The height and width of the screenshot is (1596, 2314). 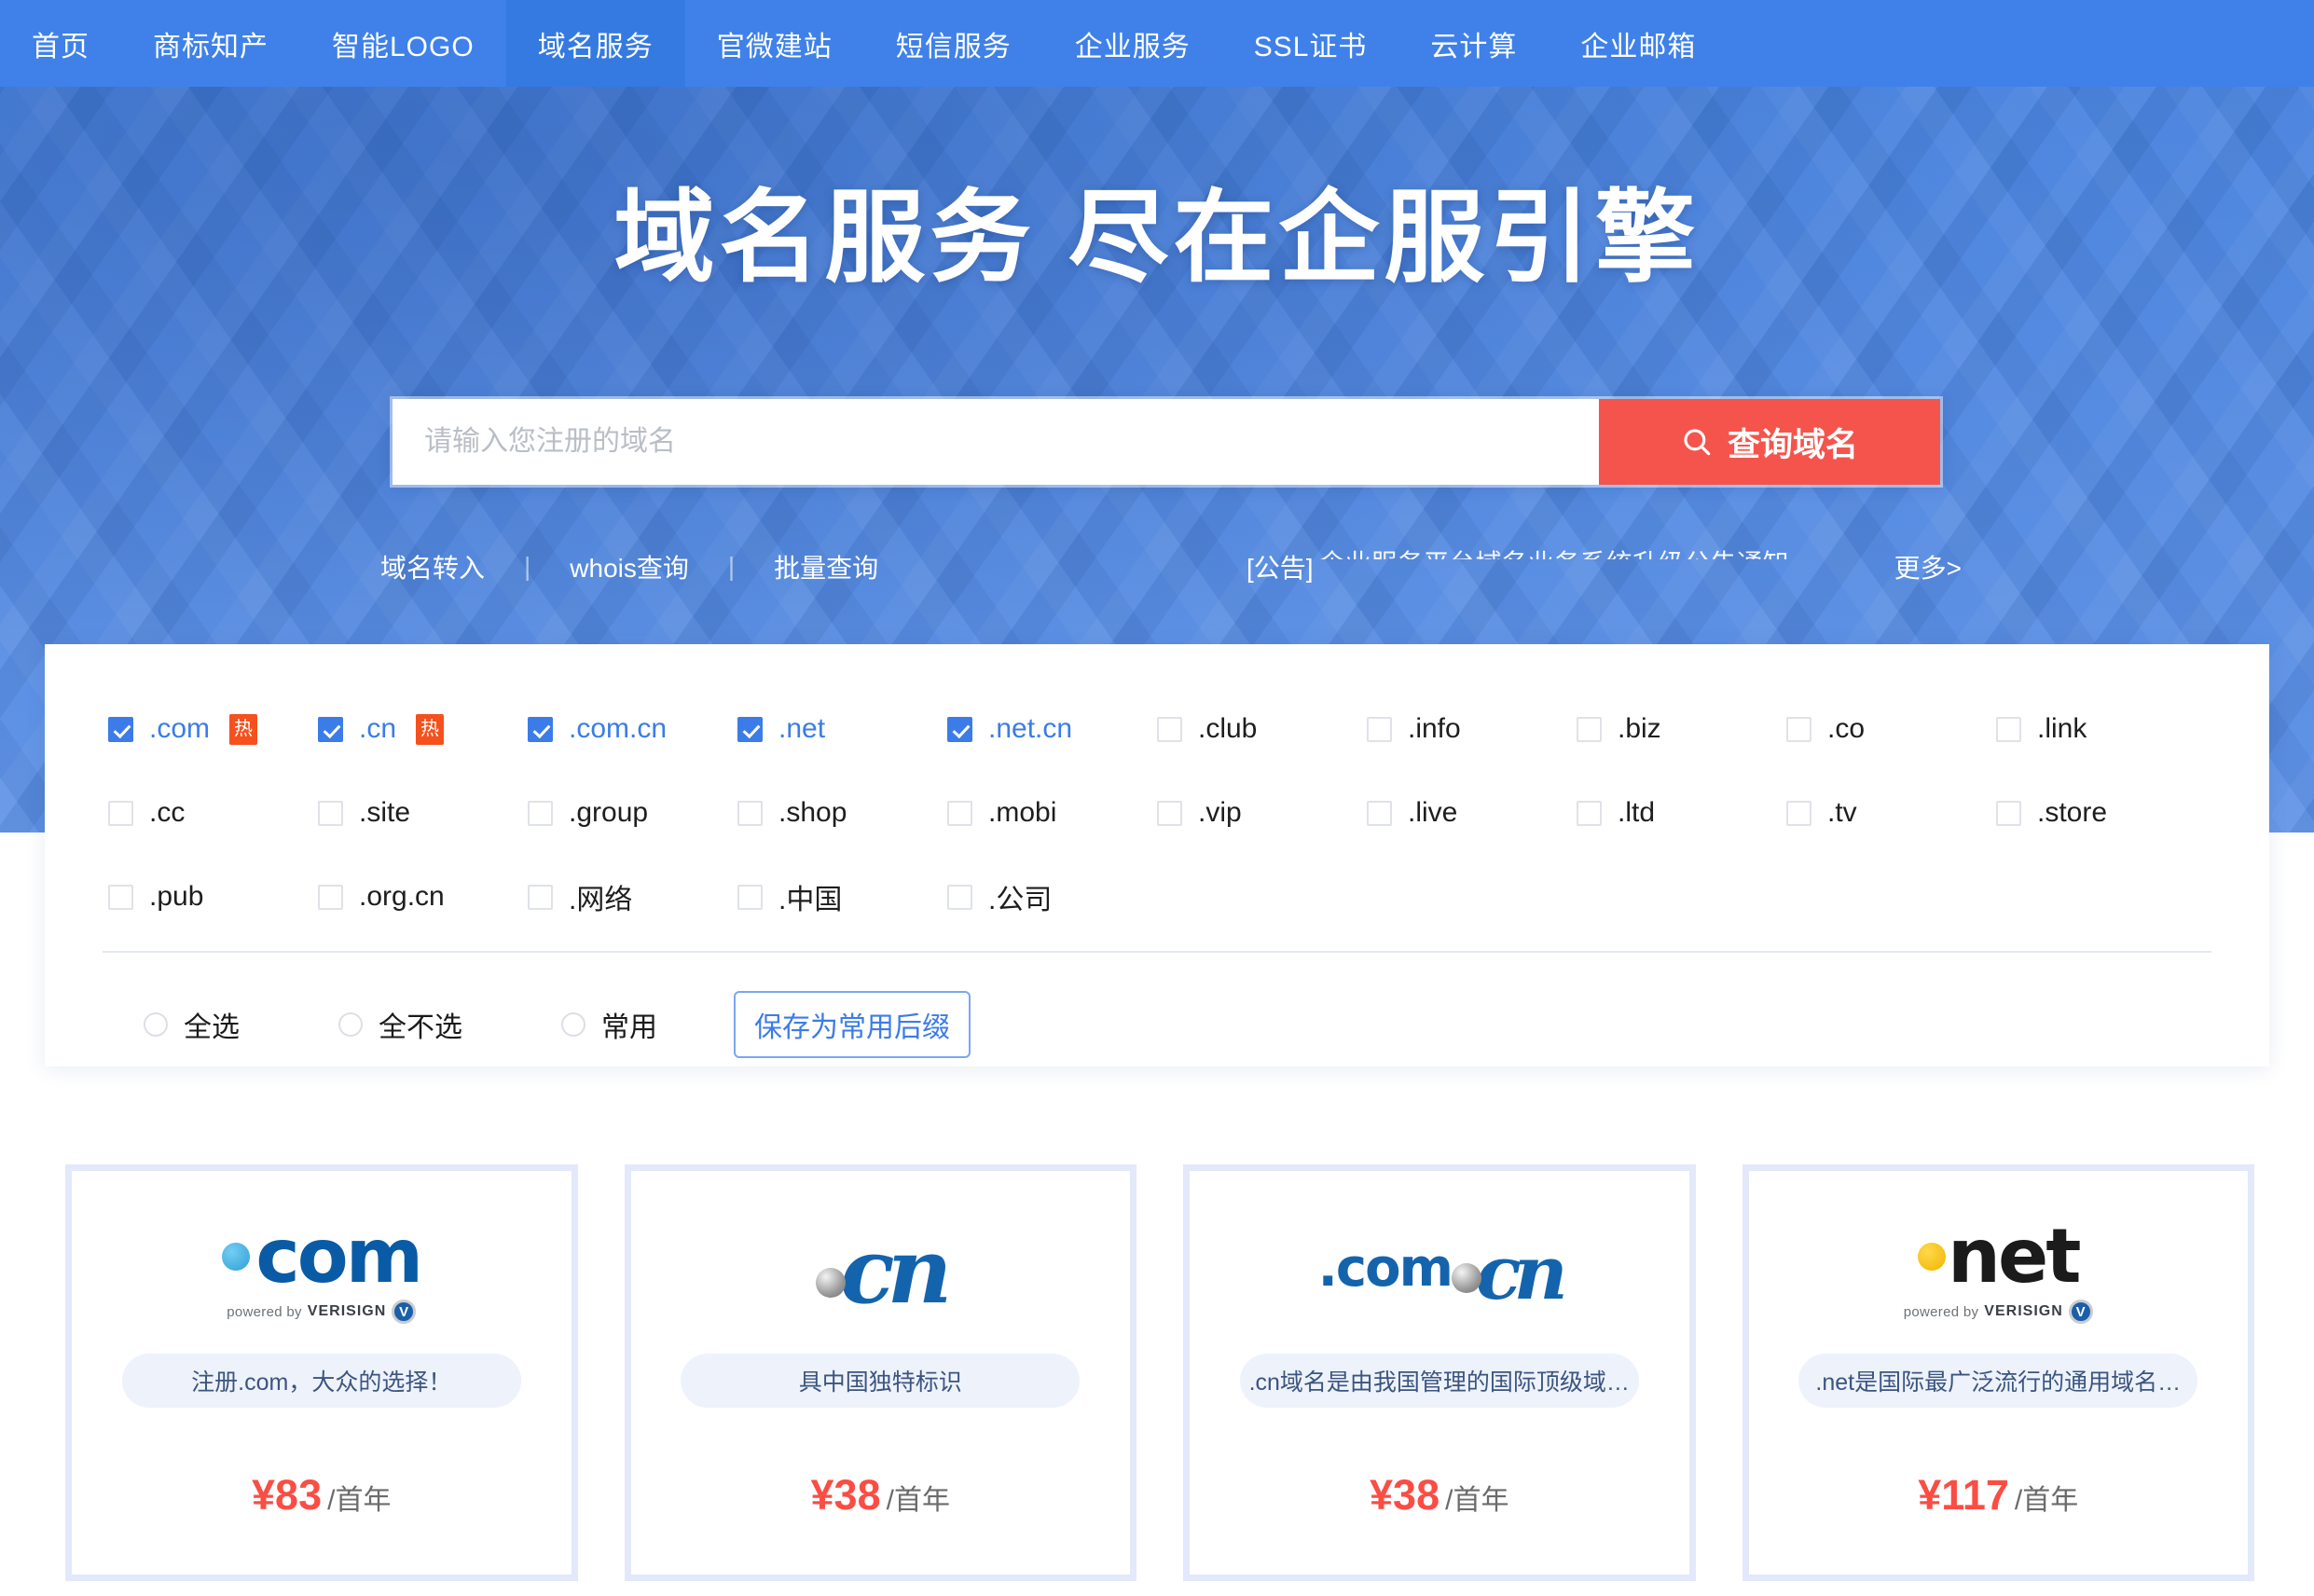 What do you see at coordinates (1439, 1372) in the screenshot?
I see `domain-card-2: .com cn .cn域名是由我国管理的国际顶级域… ¥38/首年` at bounding box center [1439, 1372].